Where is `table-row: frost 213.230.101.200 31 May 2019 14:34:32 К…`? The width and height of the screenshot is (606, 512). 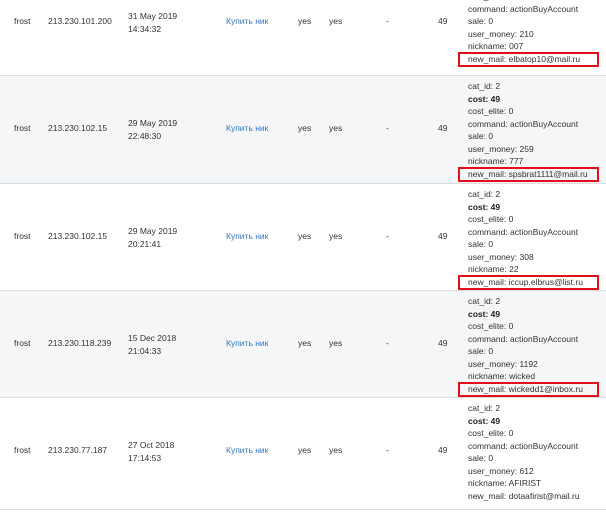 table-row: frost 213.230.101.200 31 May 2019 14:34:32 К… is located at coordinates (303, 38).